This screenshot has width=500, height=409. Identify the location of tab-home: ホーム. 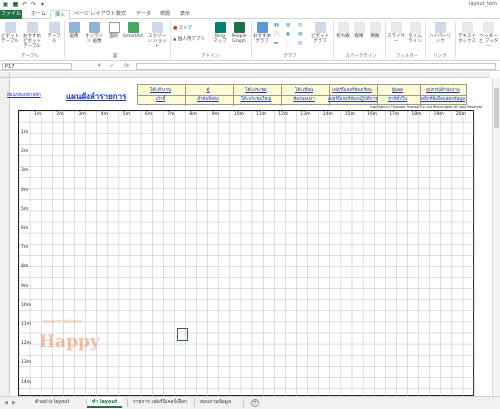
(38, 14).